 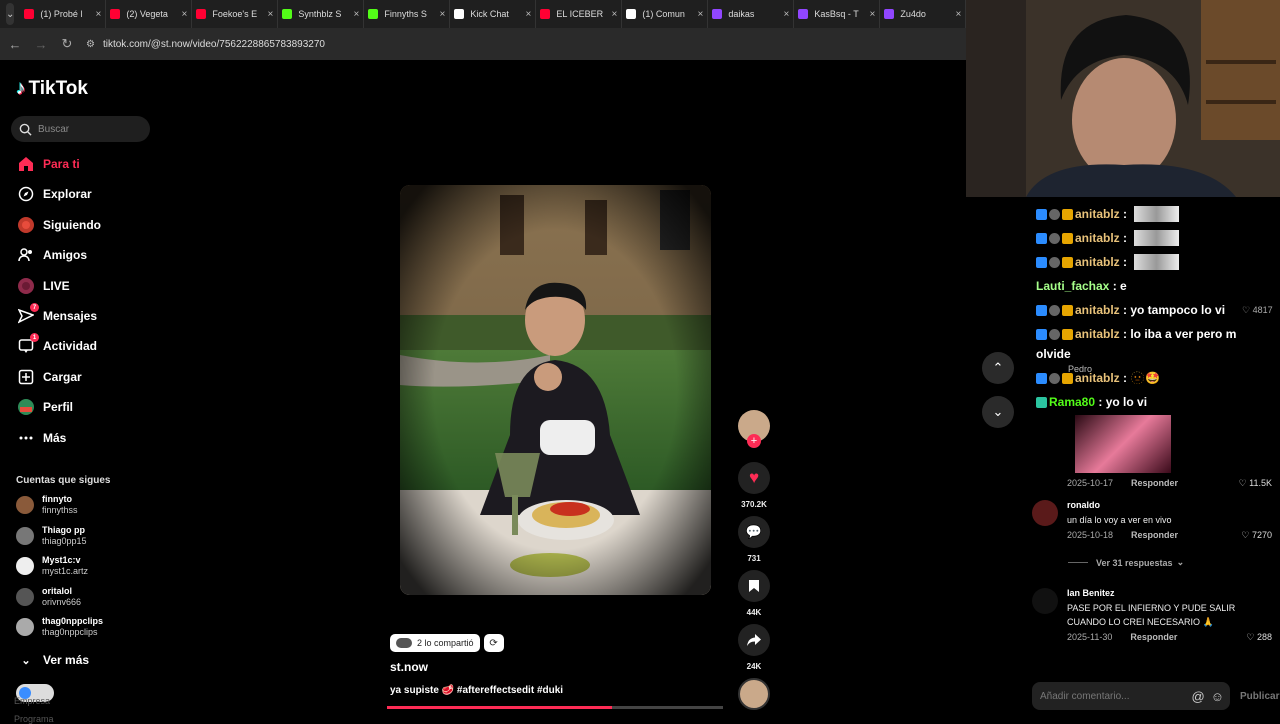 I want to click on video-player, so click(x=555, y=390).